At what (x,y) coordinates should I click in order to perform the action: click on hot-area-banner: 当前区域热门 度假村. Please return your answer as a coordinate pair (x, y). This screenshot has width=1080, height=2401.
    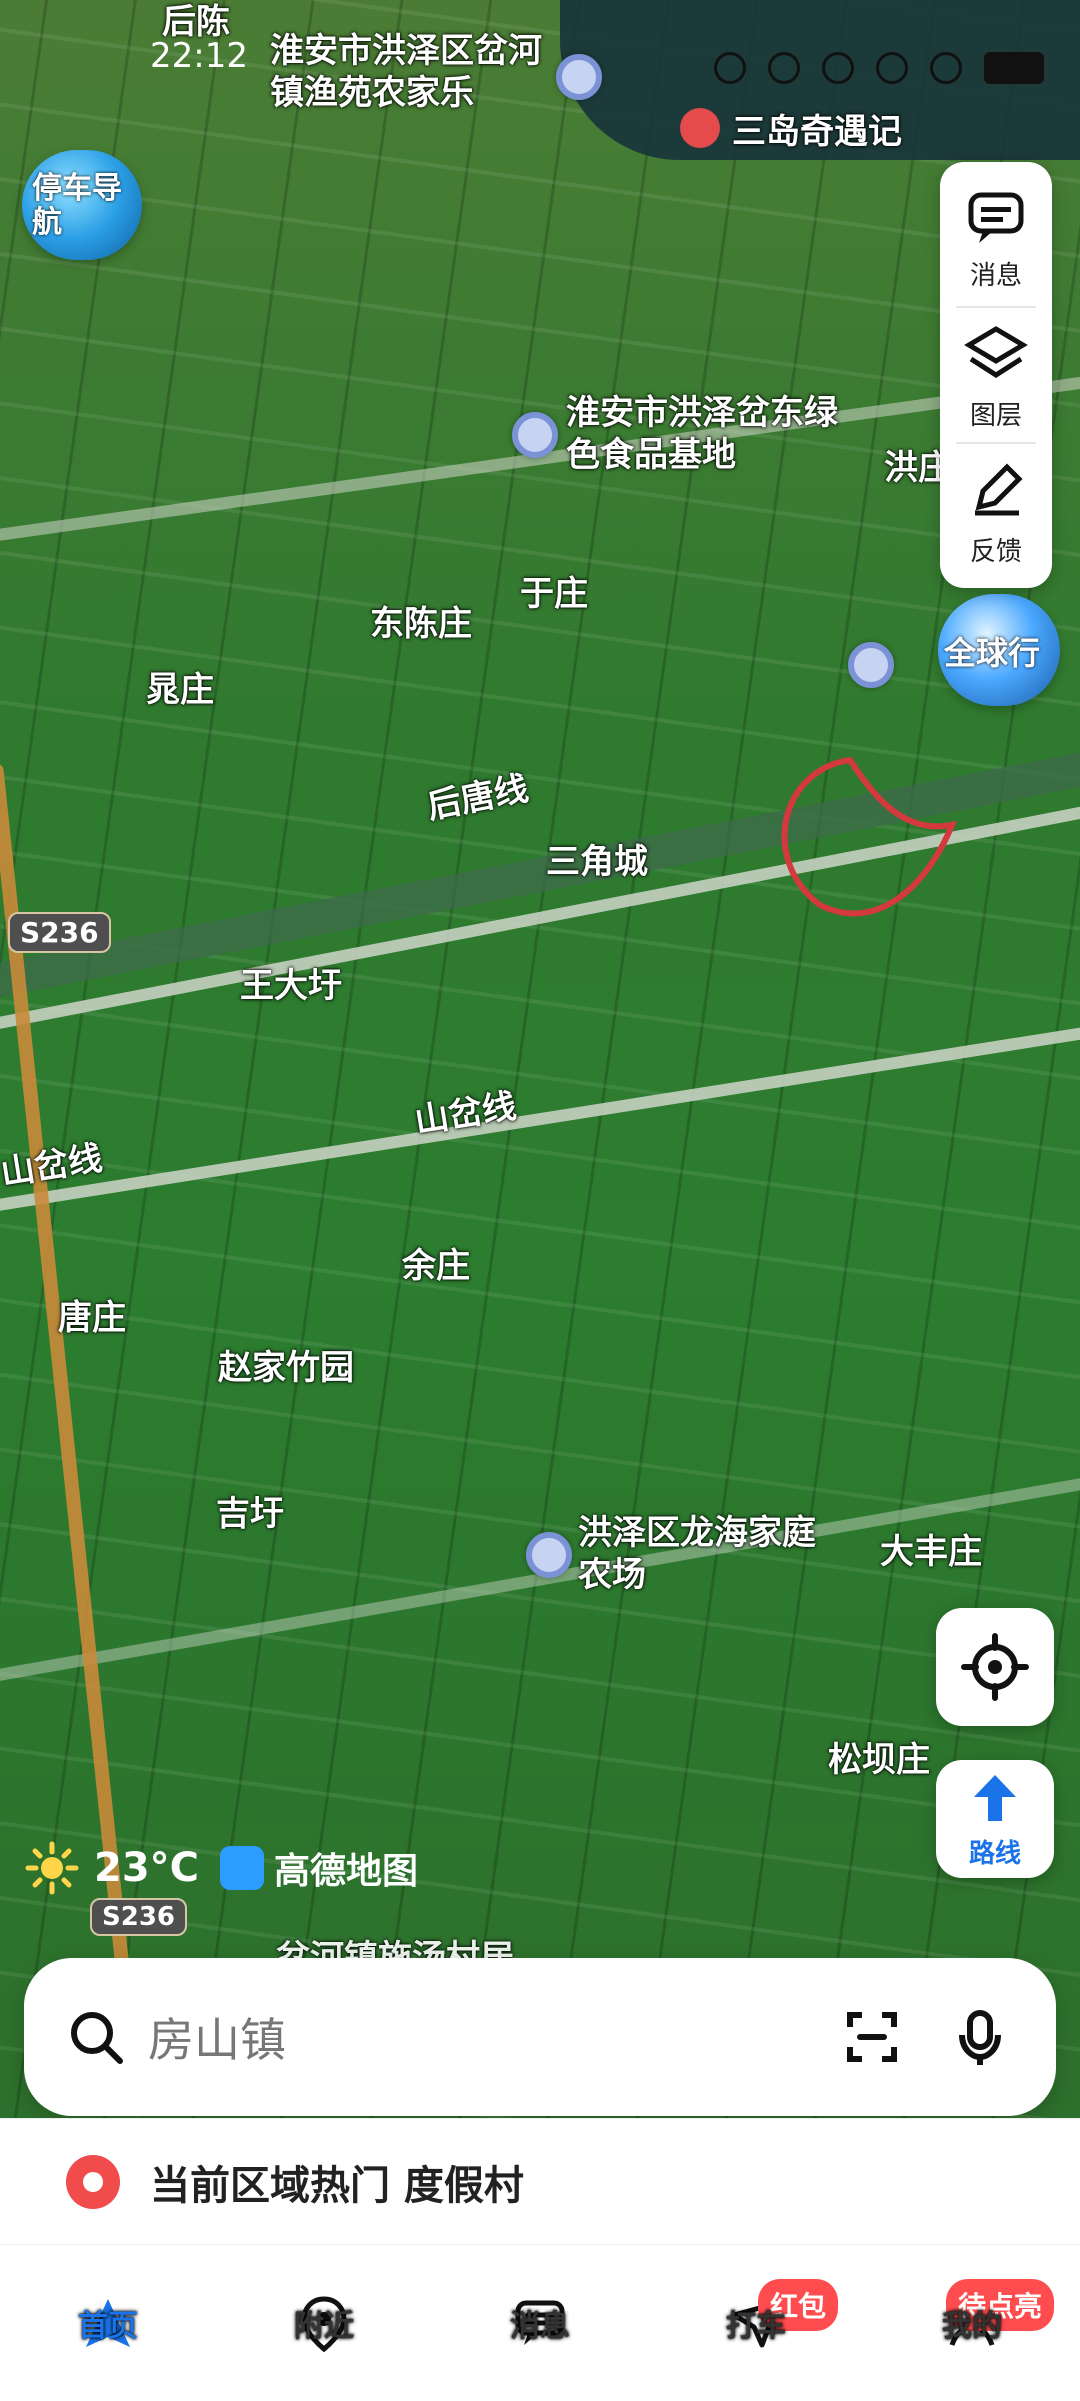
    Looking at the image, I should click on (540, 2181).